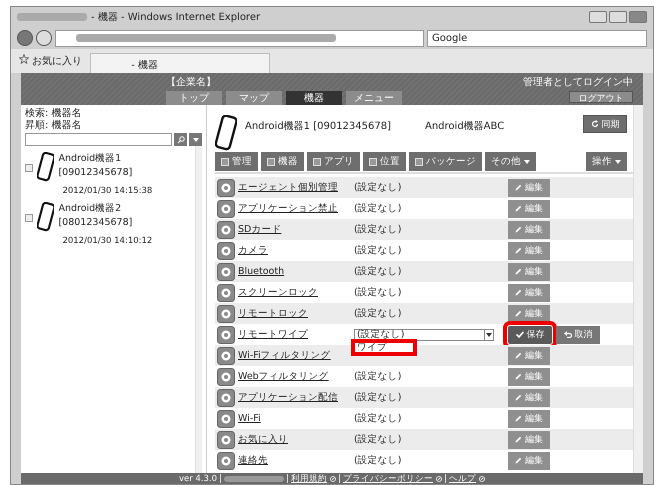 This screenshot has height=485, width=664. Describe the element at coordinates (601, 97) in the screenshot. I see `logout-button: ログアウト` at that location.